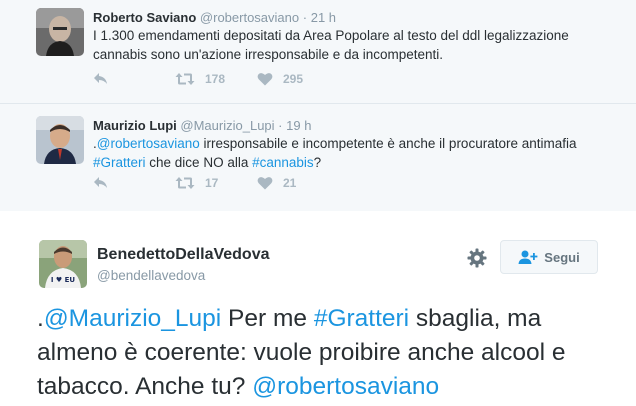 Image resolution: width=636 pixels, height=406 pixels. I want to click on avatar: I ♥ EU, so click(63, 264).